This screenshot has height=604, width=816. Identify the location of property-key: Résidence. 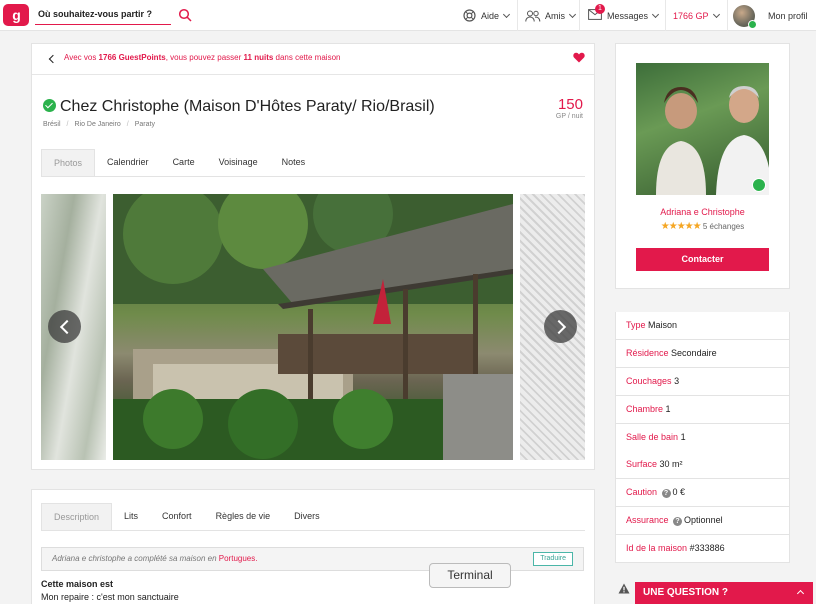
(647, 353).